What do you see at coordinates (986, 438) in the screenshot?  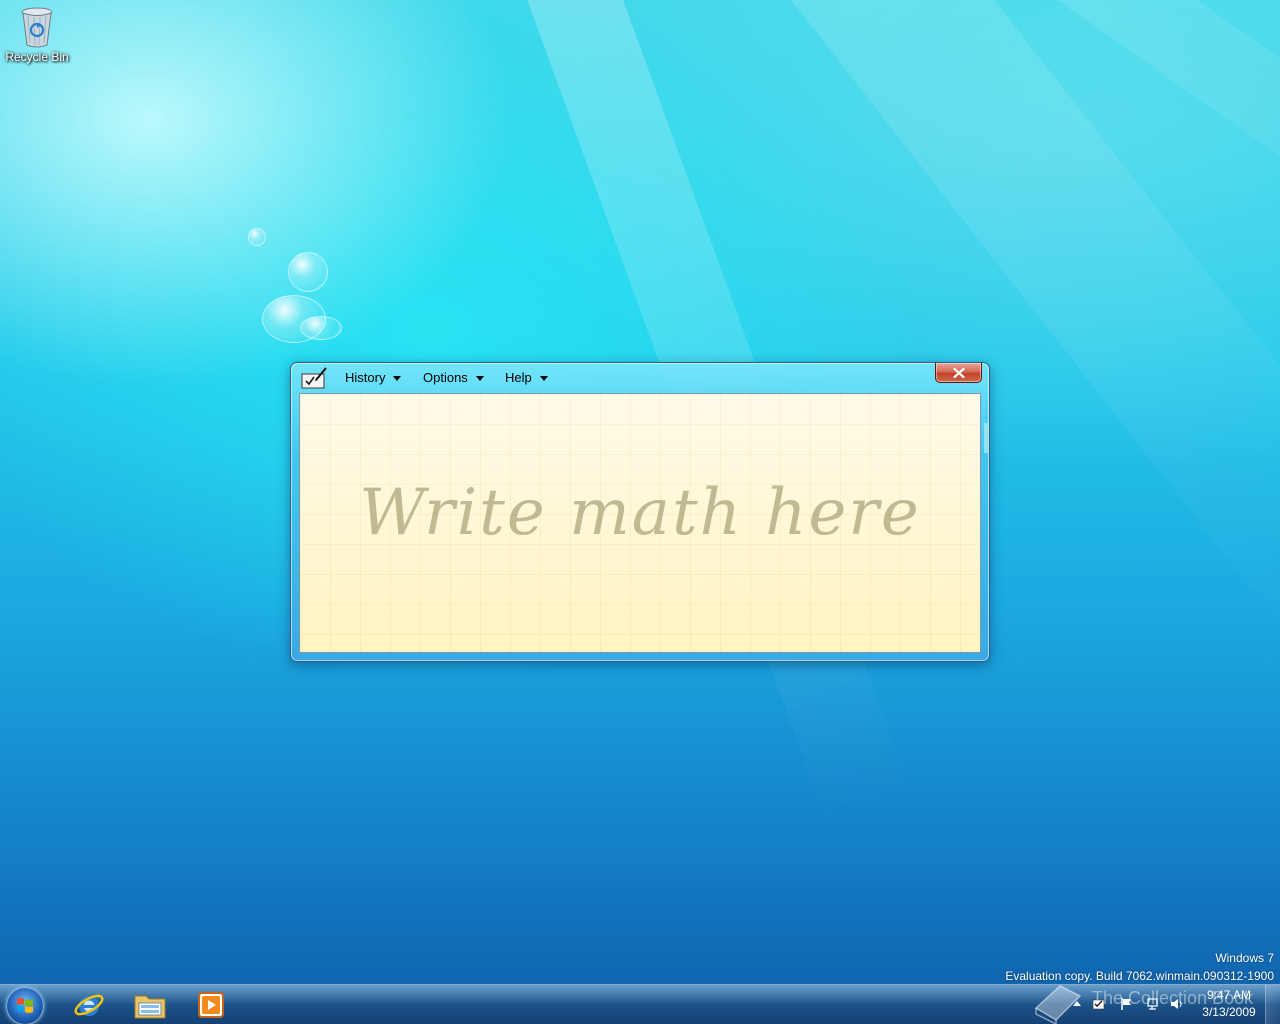 I see `window-edge-highlight` at bounding box center [986, 438].